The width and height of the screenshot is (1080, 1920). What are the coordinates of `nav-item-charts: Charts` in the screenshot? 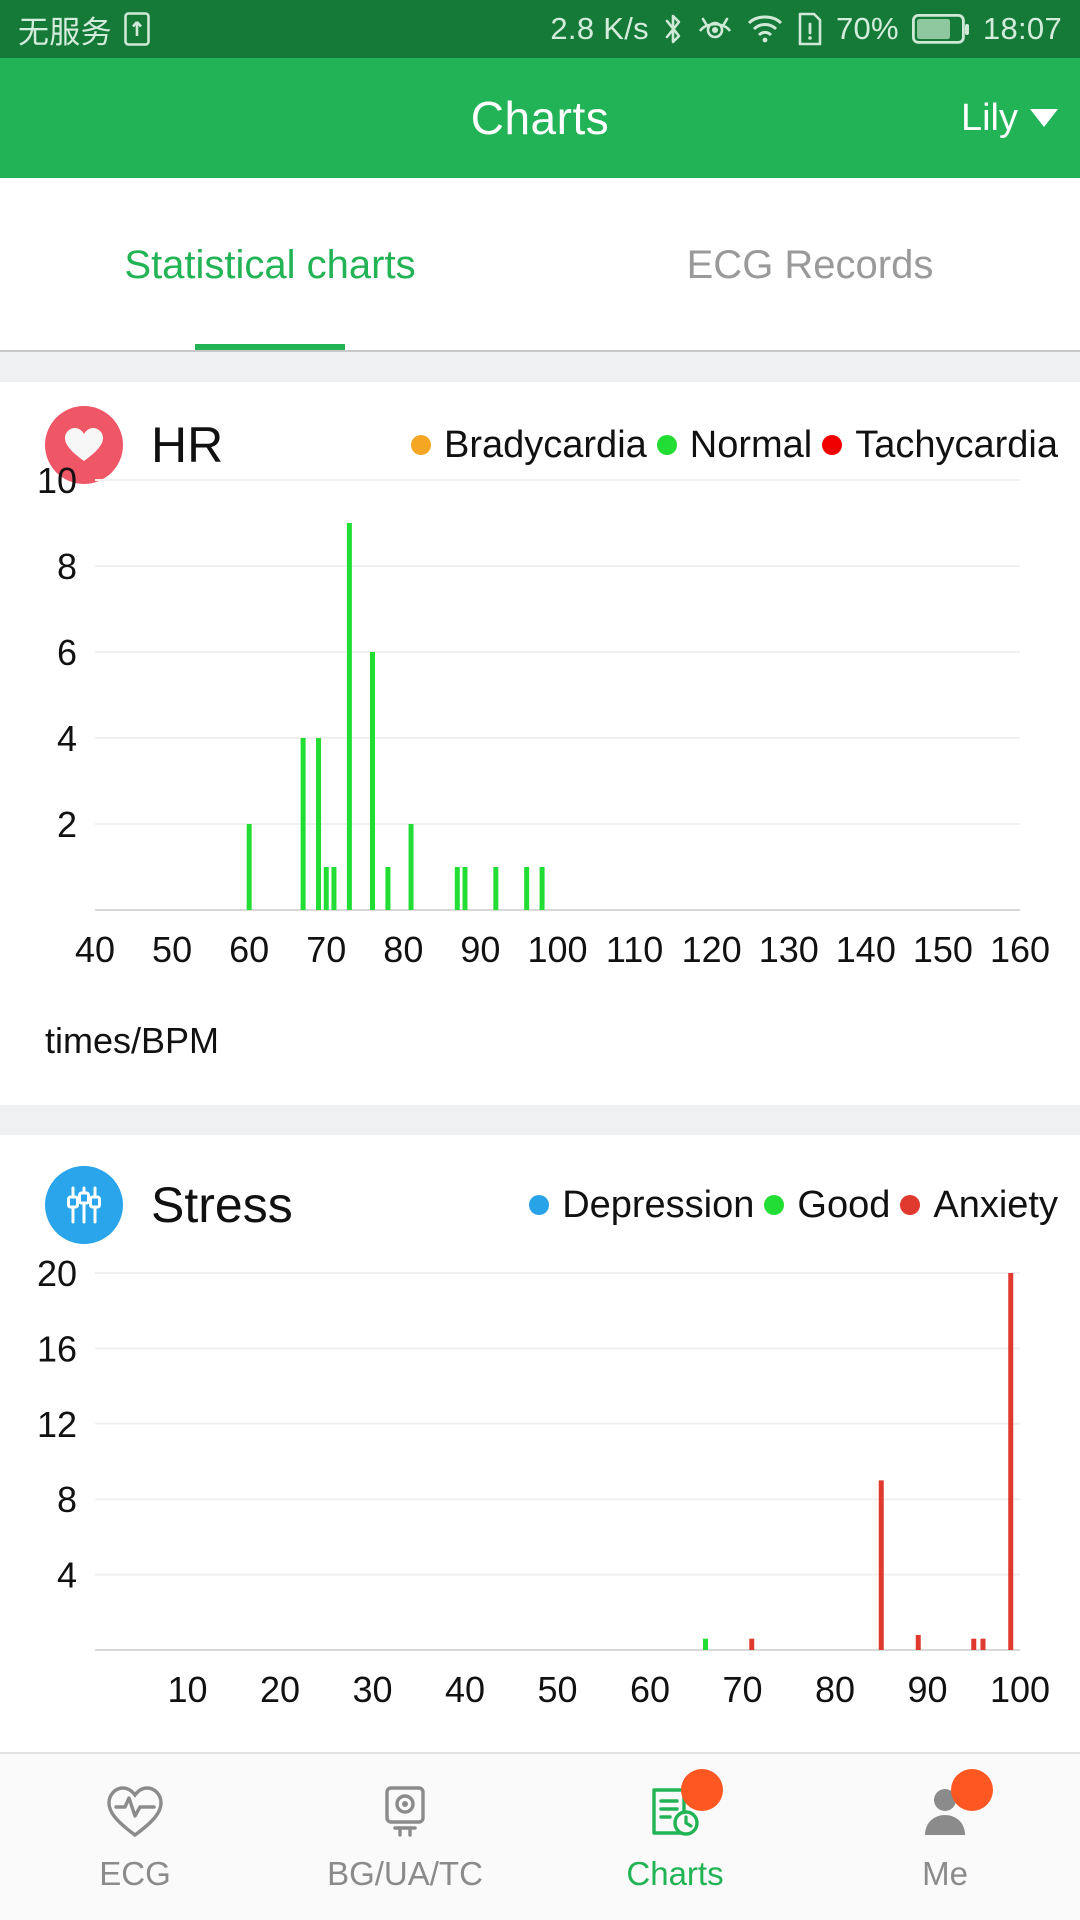 It's located at (675, 1837).